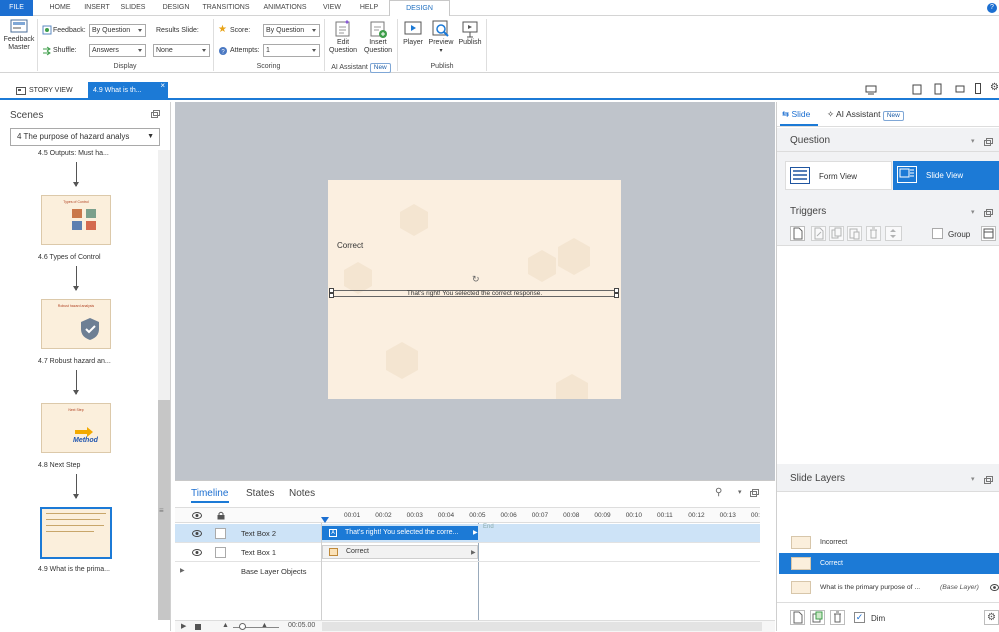  I want to click on layer-item-incorrect: Incorrect, so click(889, 542).